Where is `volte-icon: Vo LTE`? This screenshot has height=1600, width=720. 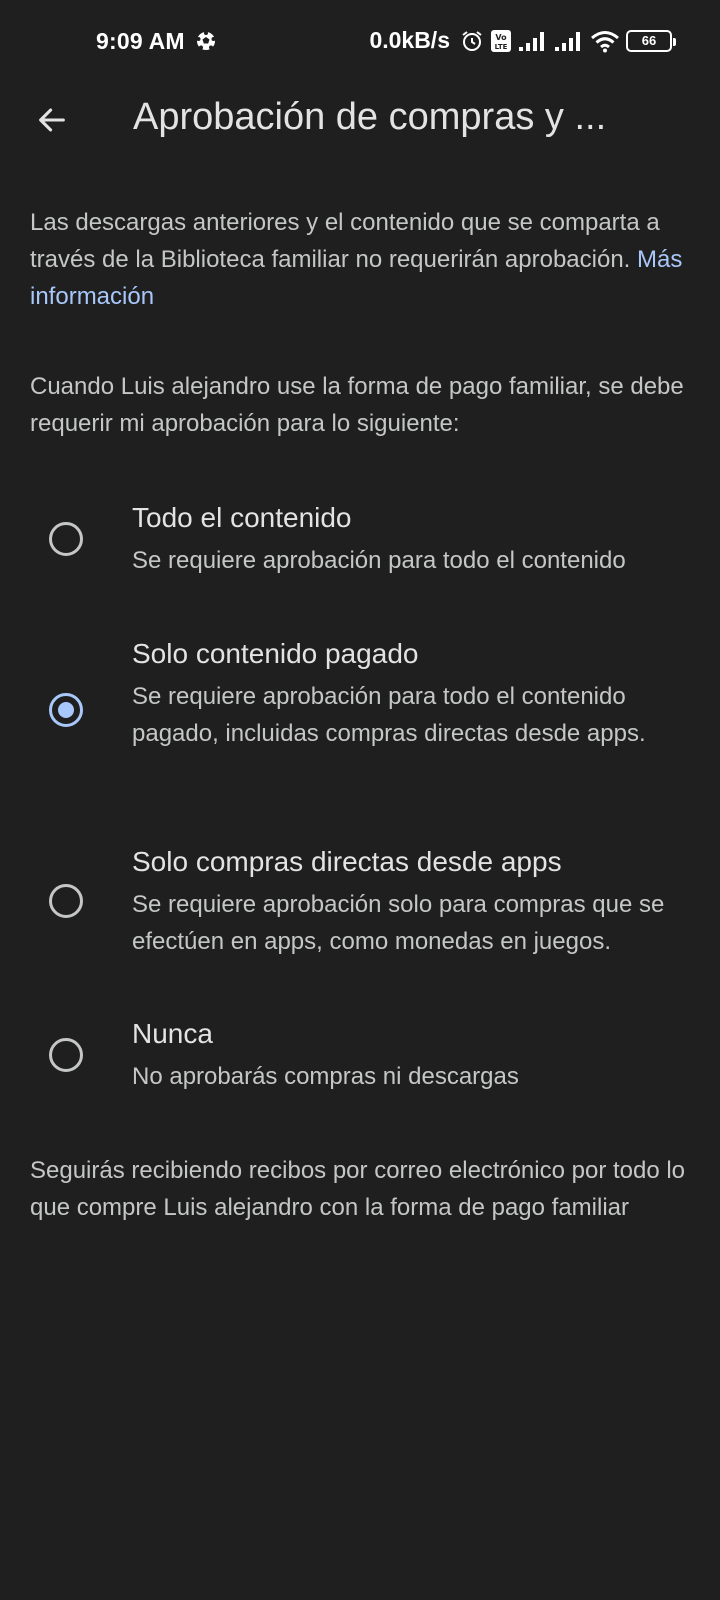
volte-icon: Vo LTE is located at coordinates (501, 40).